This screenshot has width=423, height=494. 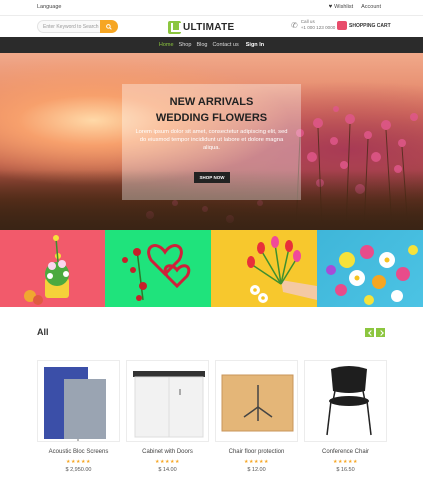 What do you see at coordinates (209, 27) in the screenshot?
I see `logo-text: ULTIMATE` at bounding box center [209, 27].